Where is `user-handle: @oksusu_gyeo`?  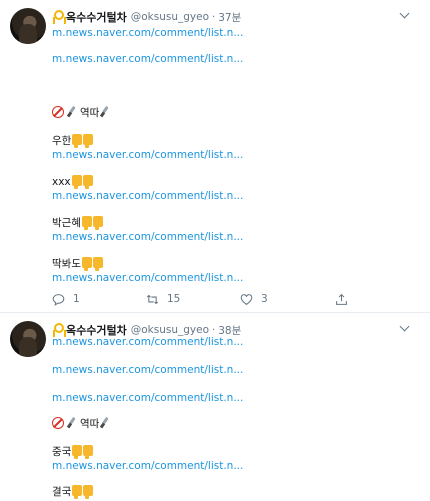
user-handle: @oksusu_gyeo is located at coordinates (170, 17).